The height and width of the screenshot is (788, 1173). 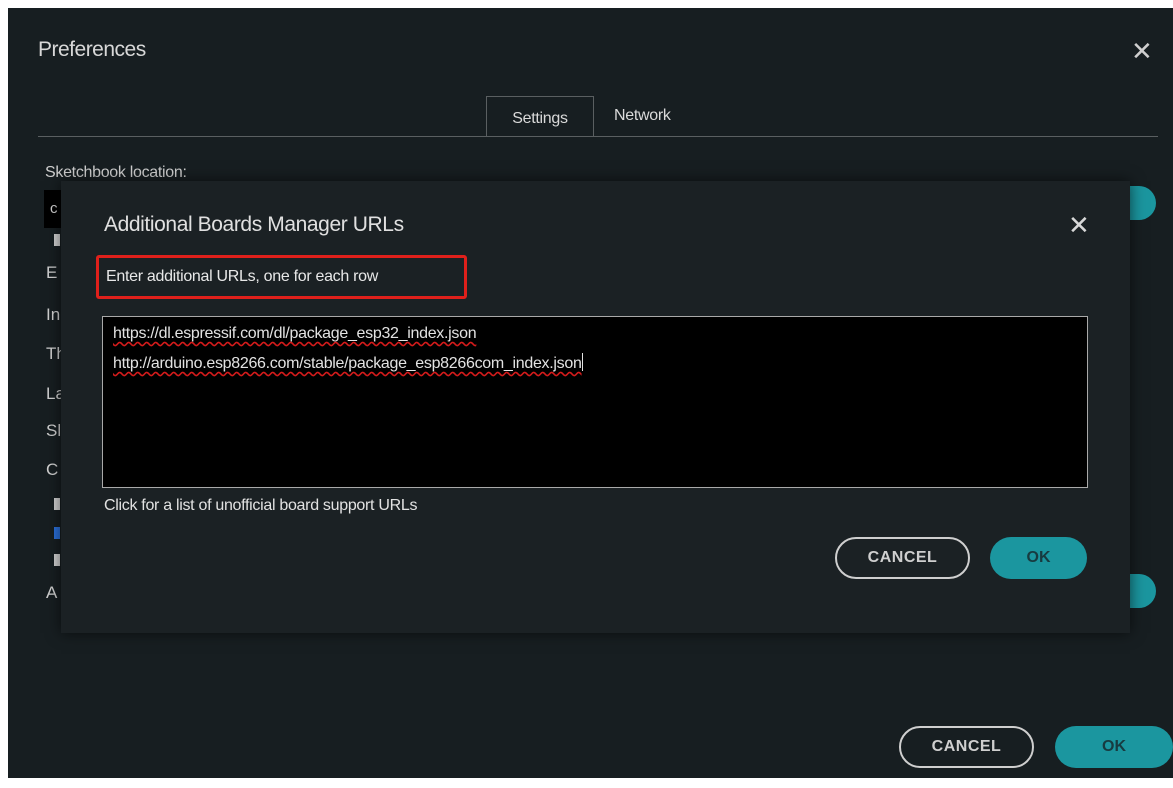 I want to click on tab-network: Network, so click(x=642, y=116).